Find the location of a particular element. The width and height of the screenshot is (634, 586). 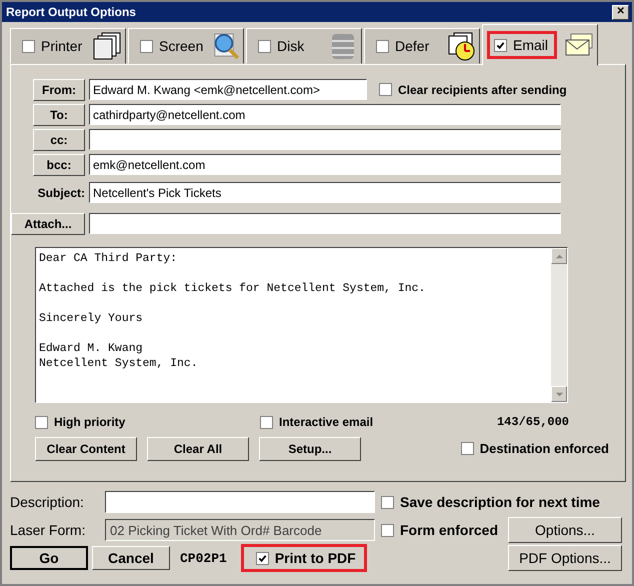

description-label: Description: is located at coordinates (47, 502).